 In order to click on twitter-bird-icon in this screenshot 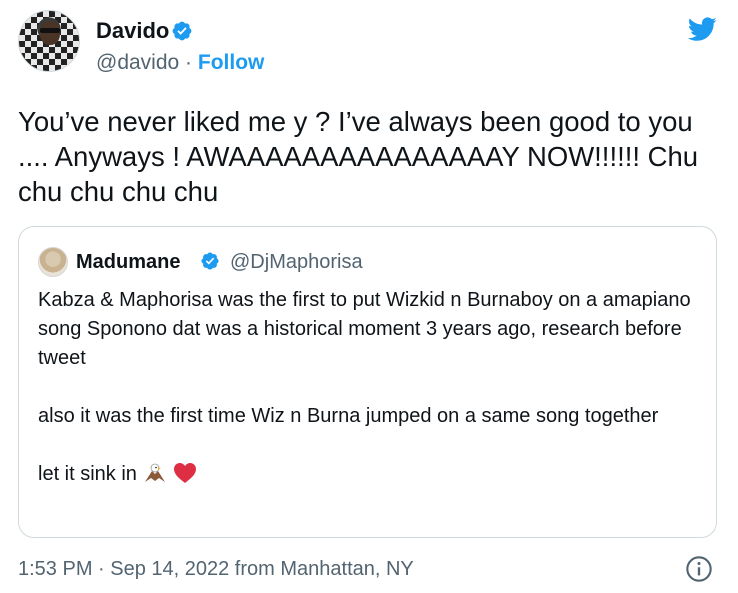, I will do `click(702, 29)`.